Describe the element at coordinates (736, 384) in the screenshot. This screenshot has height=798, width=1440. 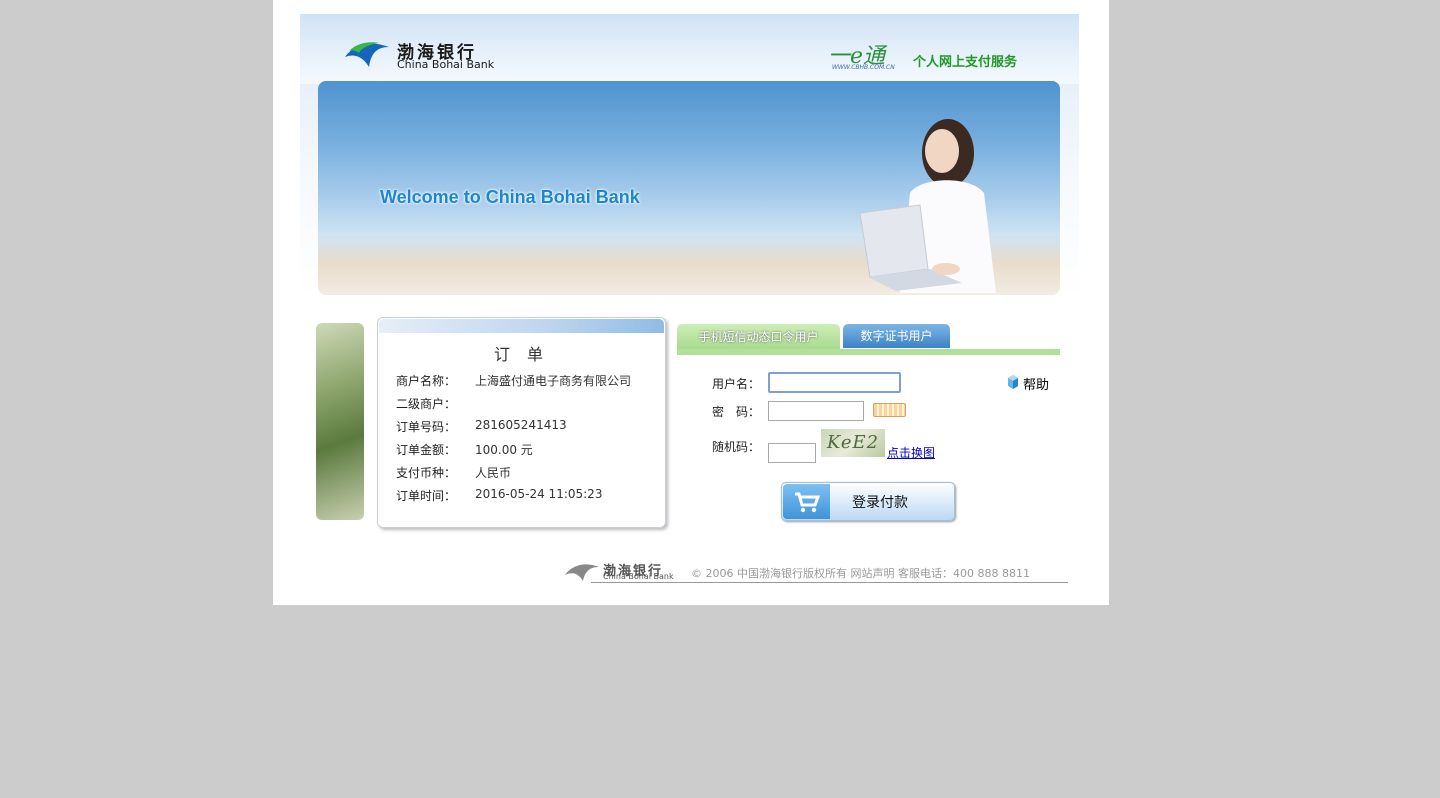
I see `username-label: 用户名：` at that location.